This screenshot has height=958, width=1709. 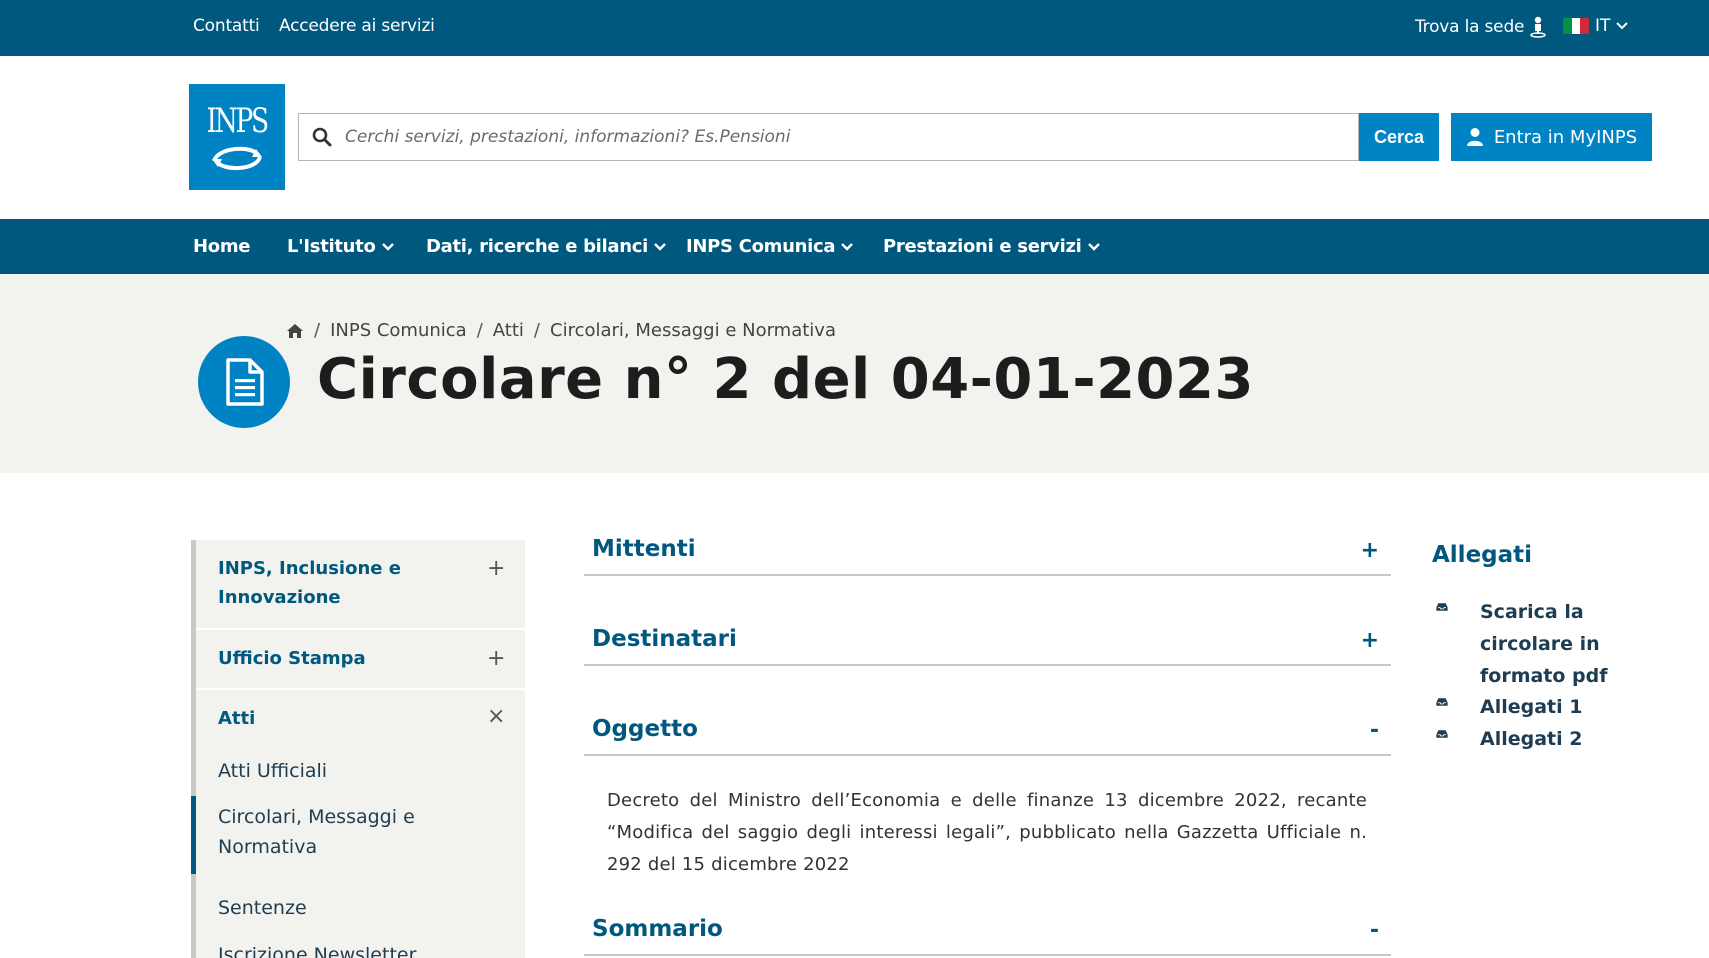 I want to click on breadcrumb-current: Circolari, Messaggi e Normativa, so click(x=693, y=330).